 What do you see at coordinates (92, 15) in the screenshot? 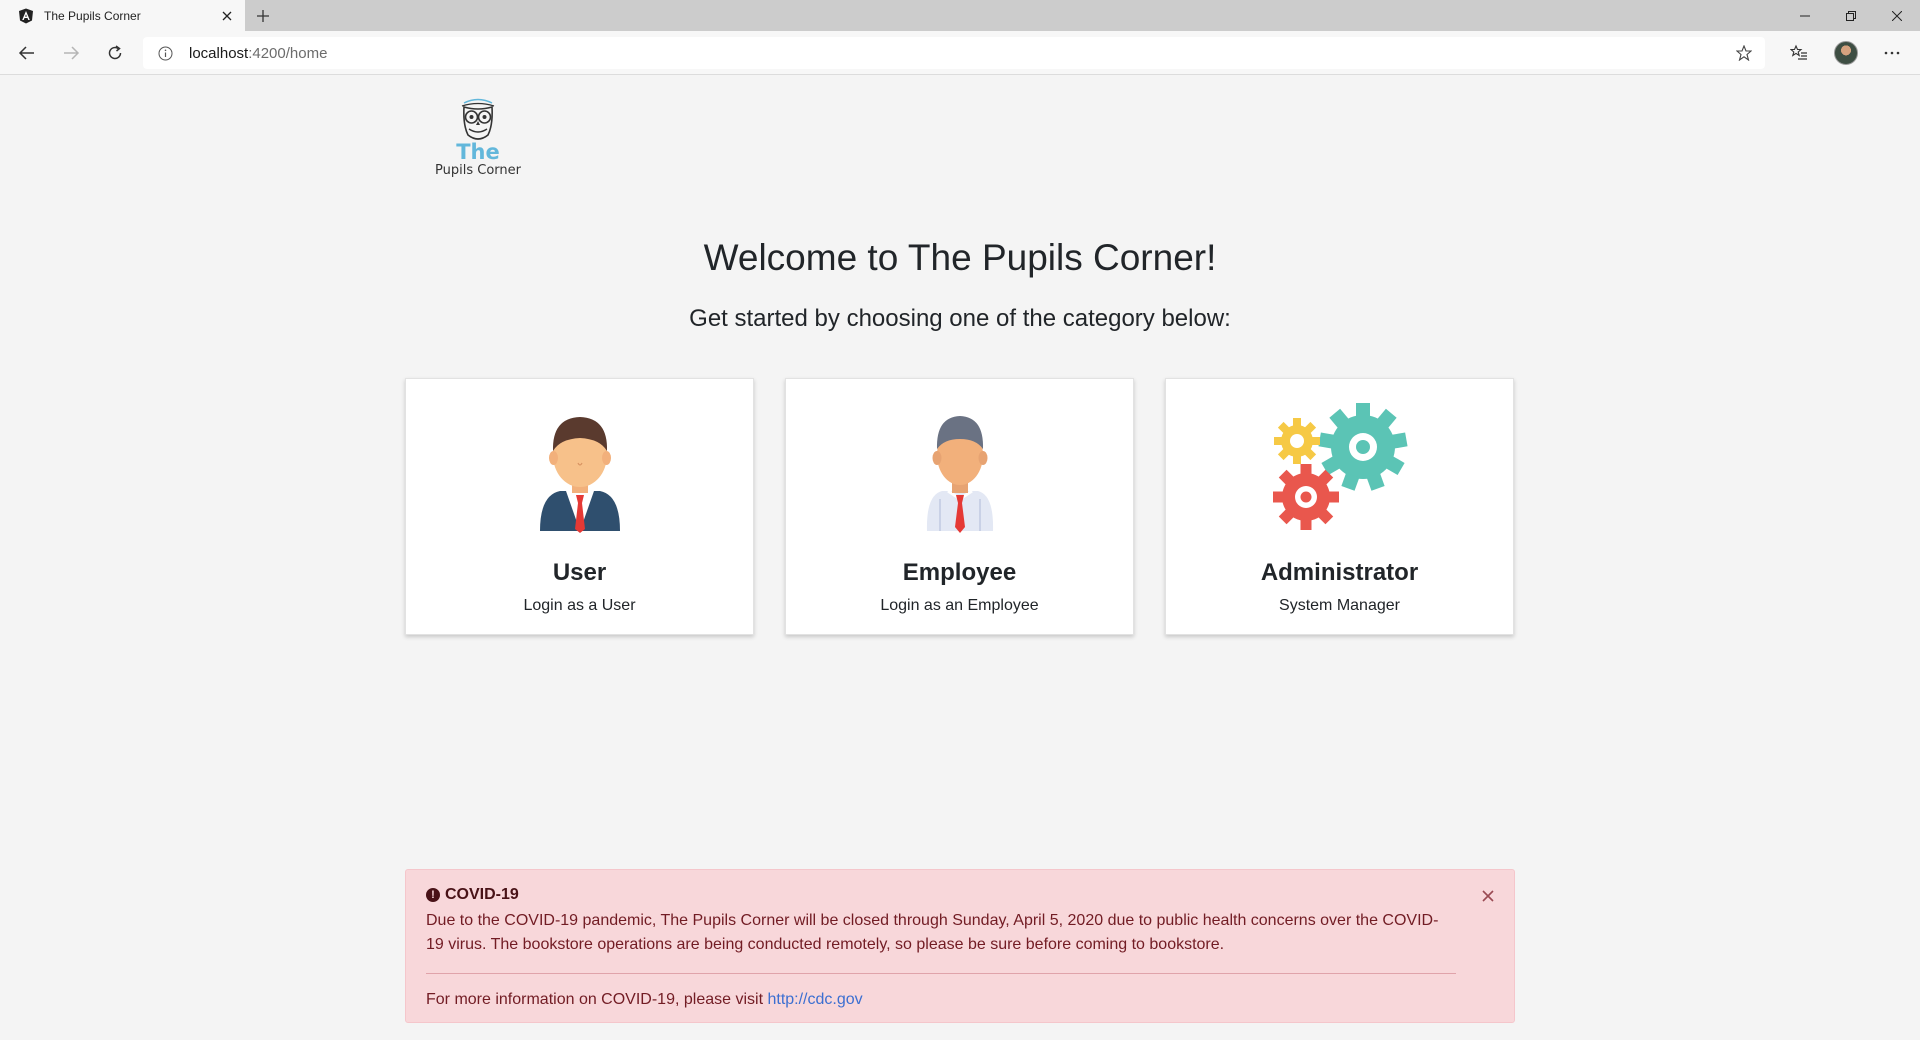
I see `tab-title: The Pupils Corner` at bounding box center [92, 15].